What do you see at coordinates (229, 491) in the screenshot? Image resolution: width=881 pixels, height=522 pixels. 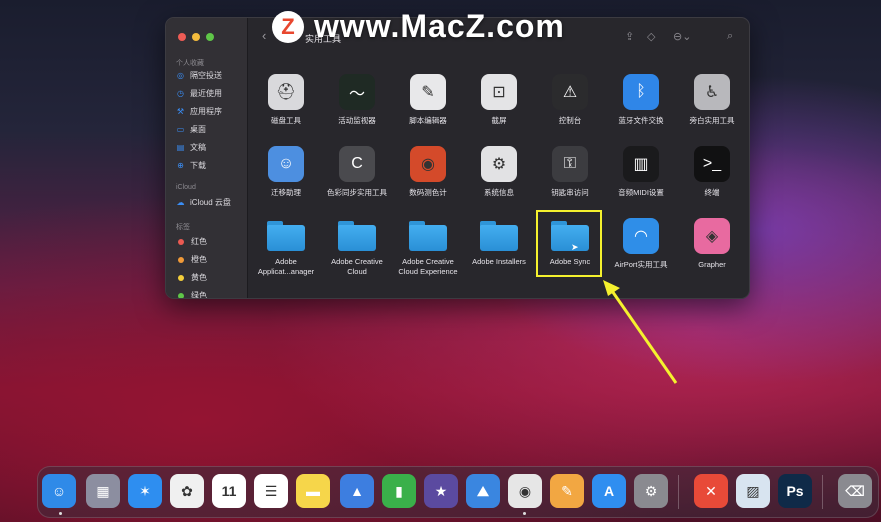 I see `dock-calendar-icon: 11` at bounding box center [229, 491].